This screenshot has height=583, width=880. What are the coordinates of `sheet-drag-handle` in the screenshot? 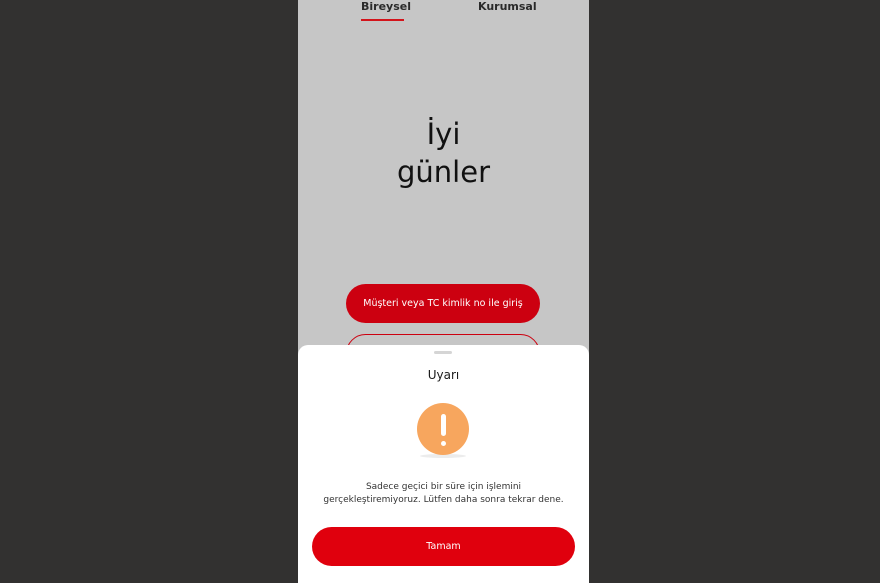 It's located at (443, 352).